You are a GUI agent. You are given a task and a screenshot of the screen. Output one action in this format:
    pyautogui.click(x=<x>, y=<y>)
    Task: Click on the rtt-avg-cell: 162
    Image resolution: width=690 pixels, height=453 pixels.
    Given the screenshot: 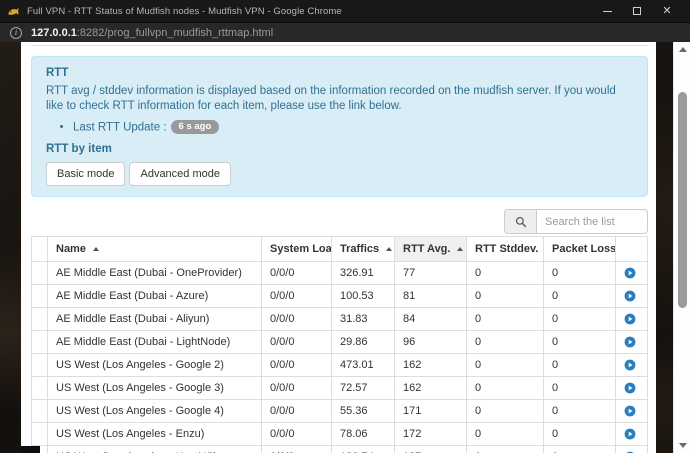 What is the action you would take?
    pyautogui.click(x=430, y=388)
    